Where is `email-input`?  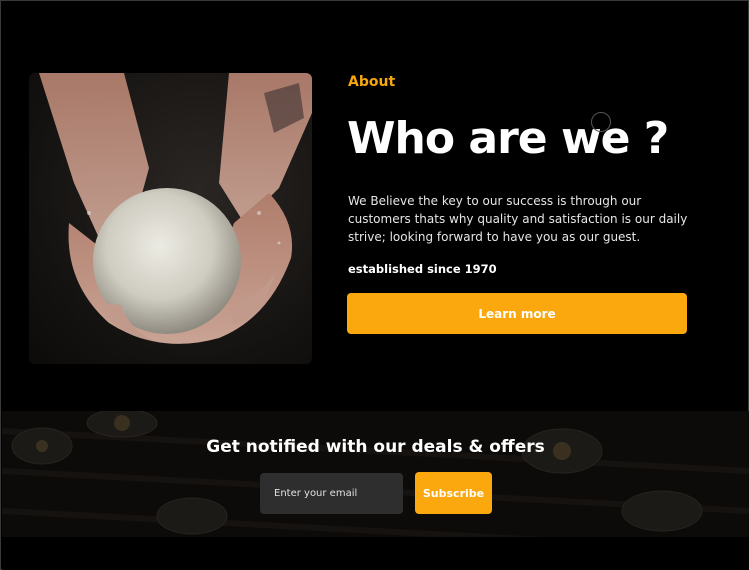
email-input is located at coordinates (331, 493).